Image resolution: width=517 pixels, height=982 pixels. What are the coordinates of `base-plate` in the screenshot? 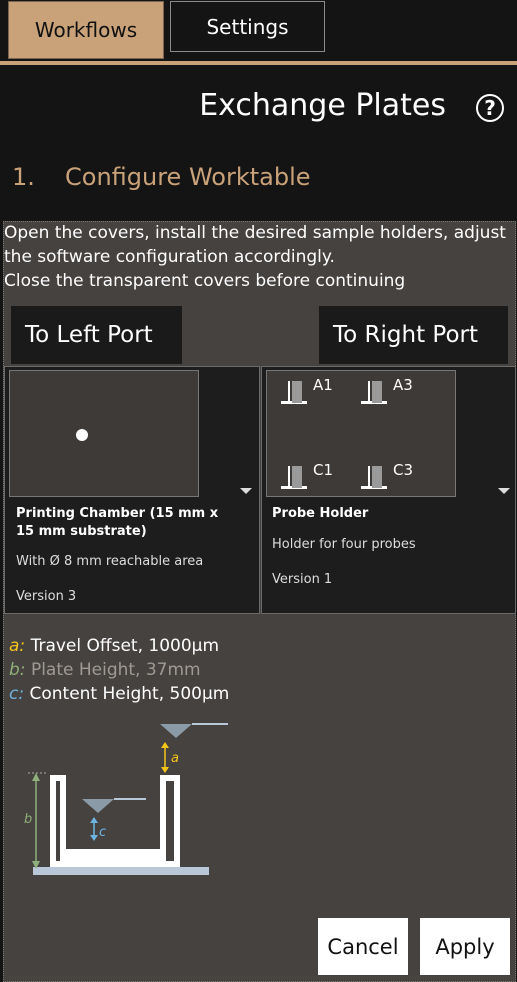 It's located at (121, 871).